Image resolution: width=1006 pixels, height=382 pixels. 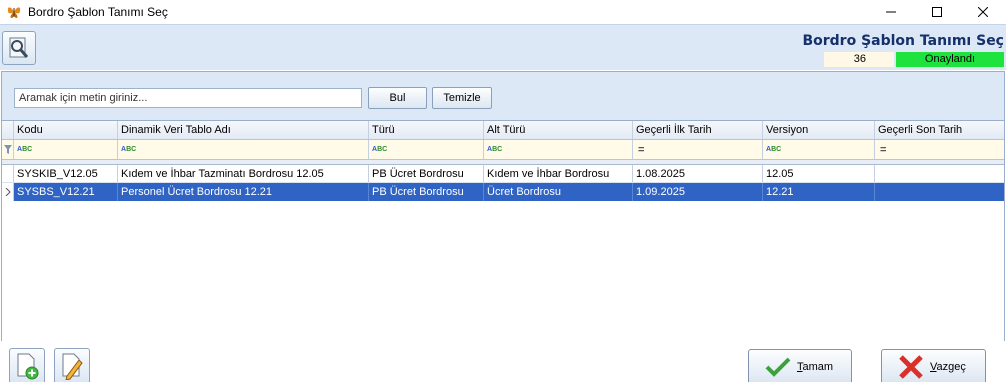 I want to click on status-badge: Onaylandı, so click(x=950, y=59).